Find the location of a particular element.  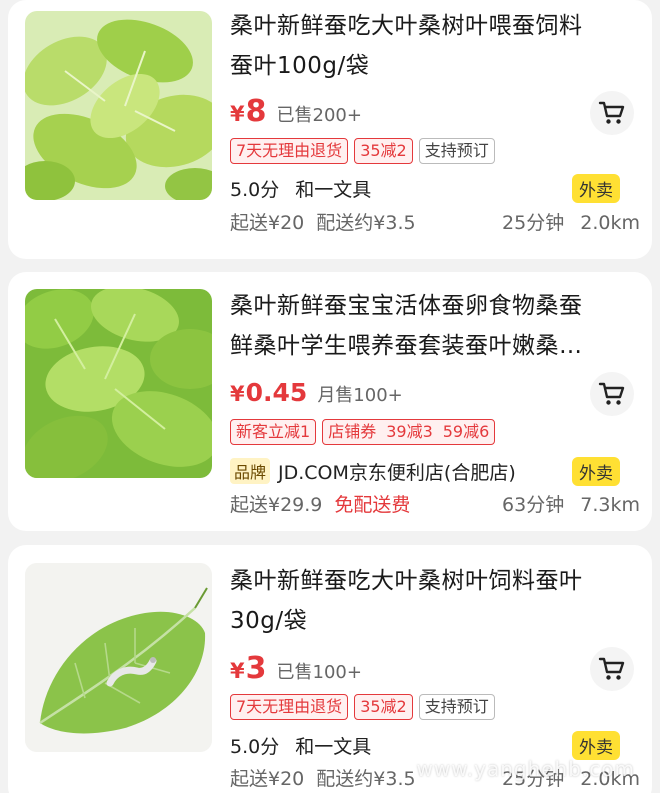

distance: 7.3km is located at coordinates (610, 504).